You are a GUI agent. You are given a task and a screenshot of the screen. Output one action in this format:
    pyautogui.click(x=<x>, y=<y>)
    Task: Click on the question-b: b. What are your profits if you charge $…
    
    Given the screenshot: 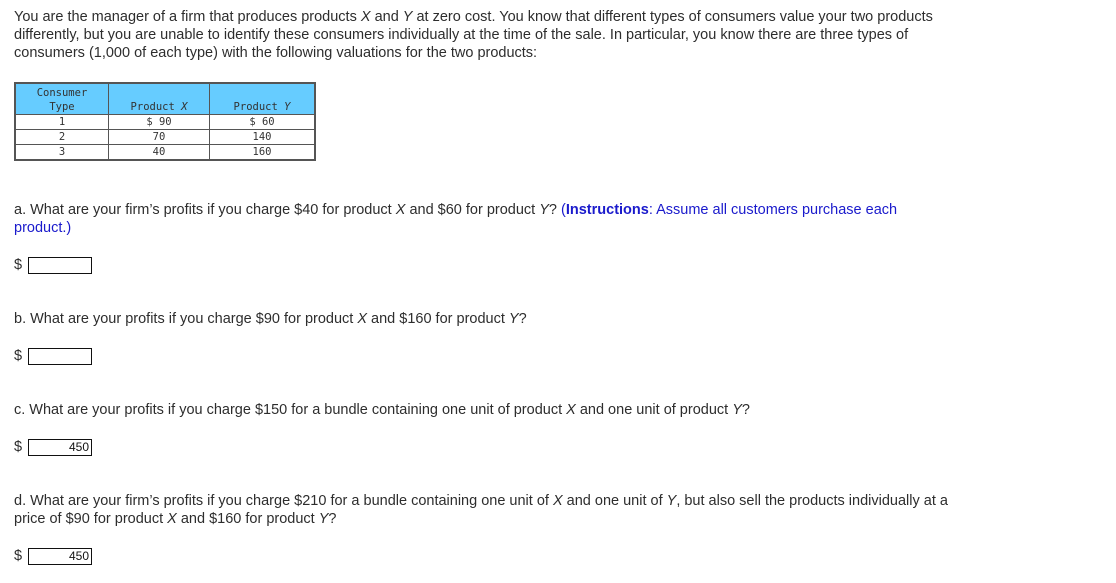 What is the action you would take?
    pyautogui.click(x=484, y=319)
    